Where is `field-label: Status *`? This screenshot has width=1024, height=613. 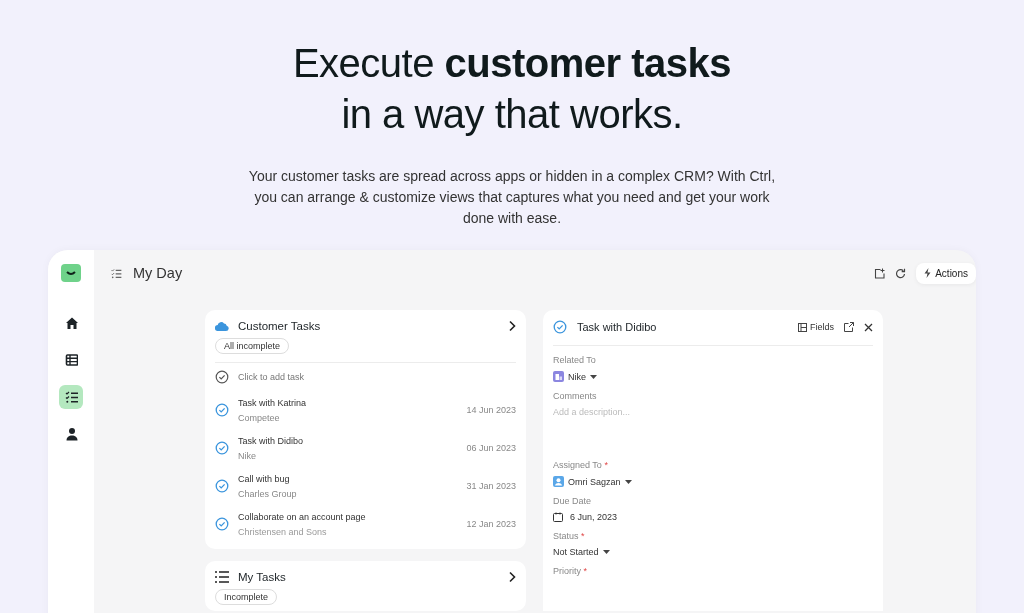 field-label: Status * is located at coordinates (569, 536).